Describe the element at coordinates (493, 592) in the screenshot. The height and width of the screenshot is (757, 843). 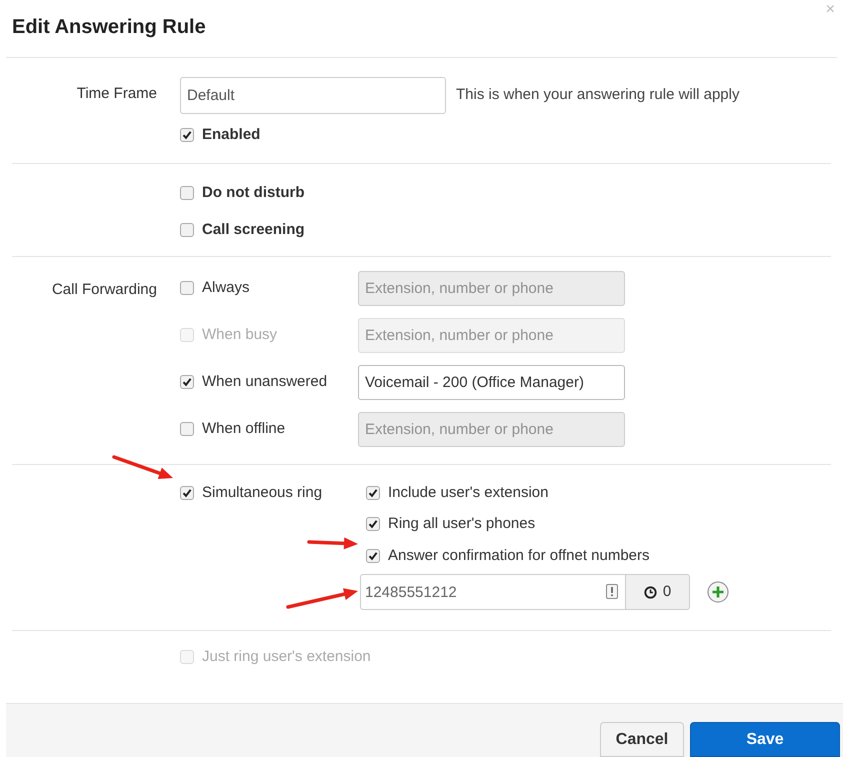
I see `number-field: 12485551212` at that location.